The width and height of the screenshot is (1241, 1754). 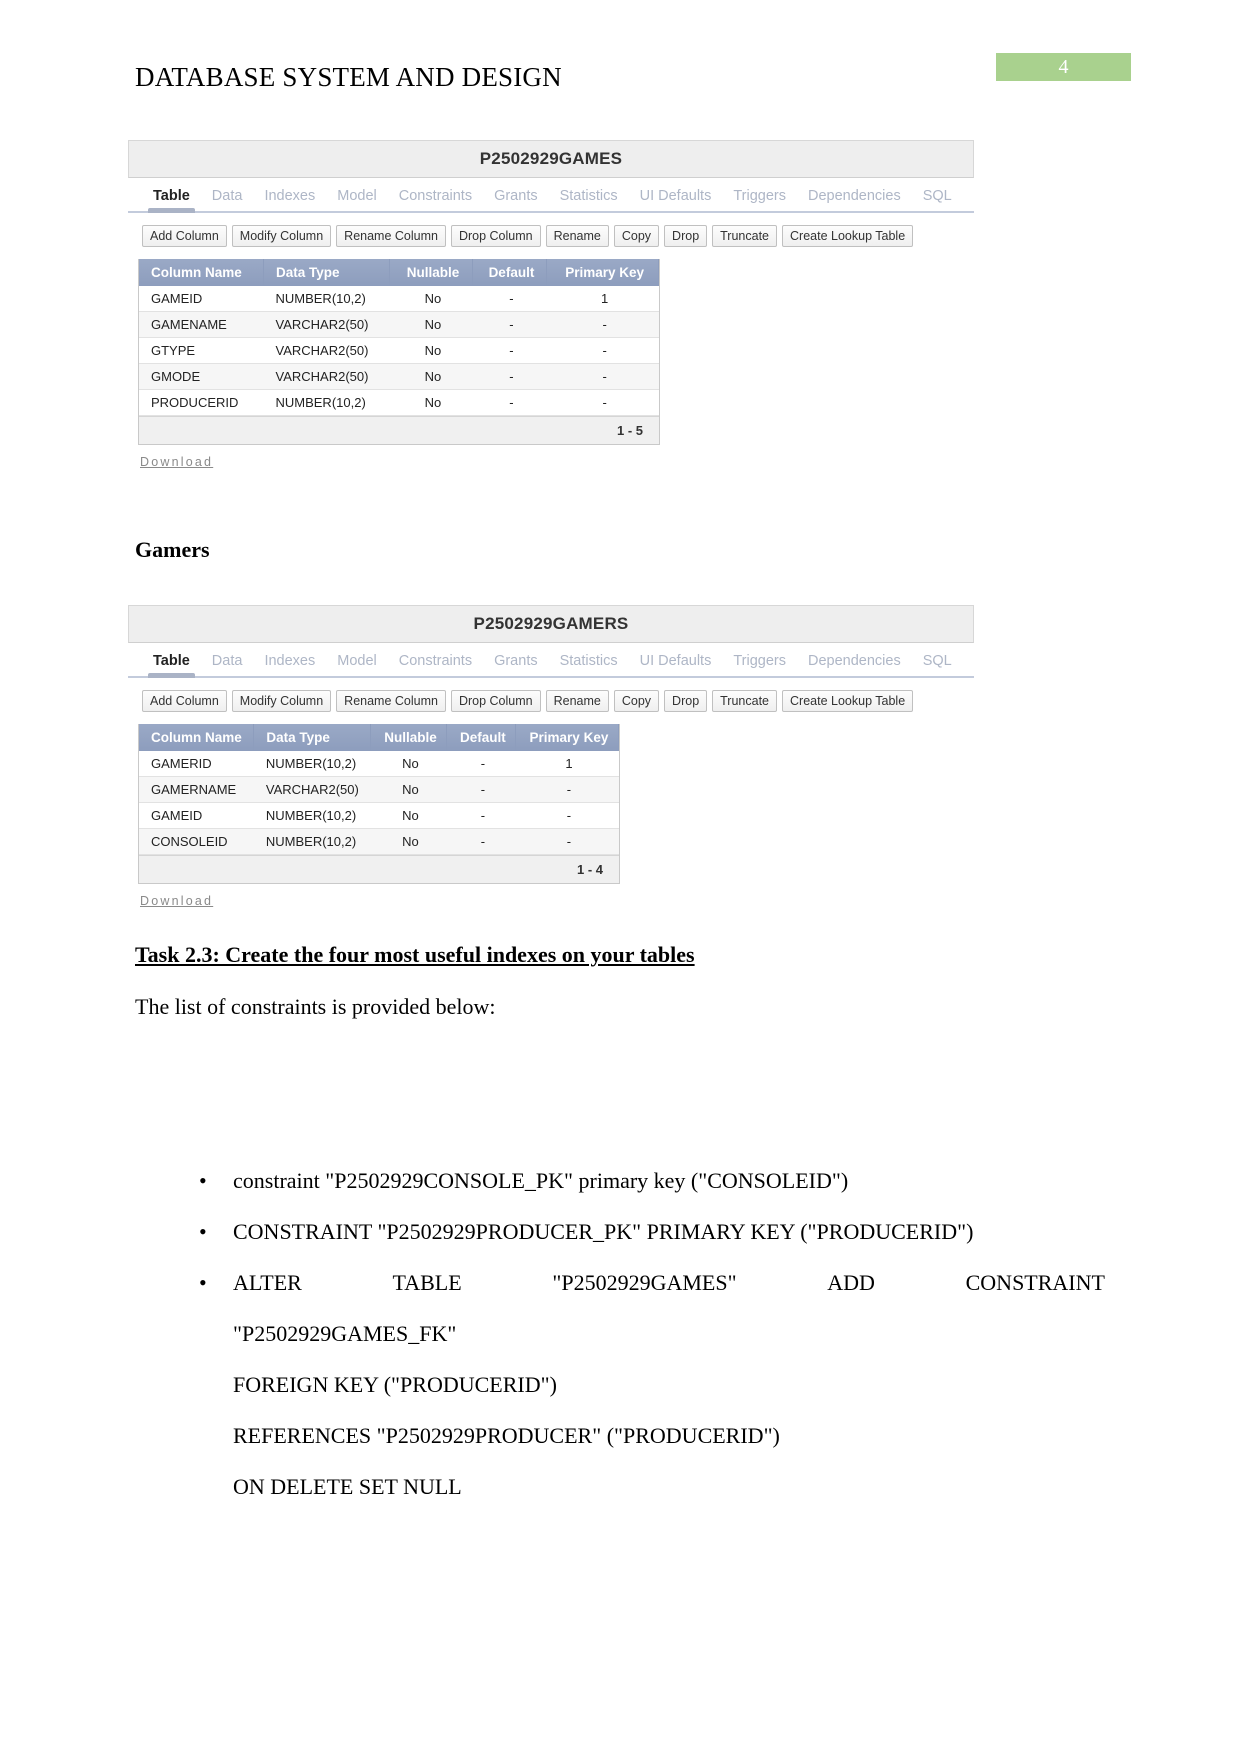 I want to click on table-row: GTYPE VARCHAR2(50) No - -, so click(x=399, y=350).